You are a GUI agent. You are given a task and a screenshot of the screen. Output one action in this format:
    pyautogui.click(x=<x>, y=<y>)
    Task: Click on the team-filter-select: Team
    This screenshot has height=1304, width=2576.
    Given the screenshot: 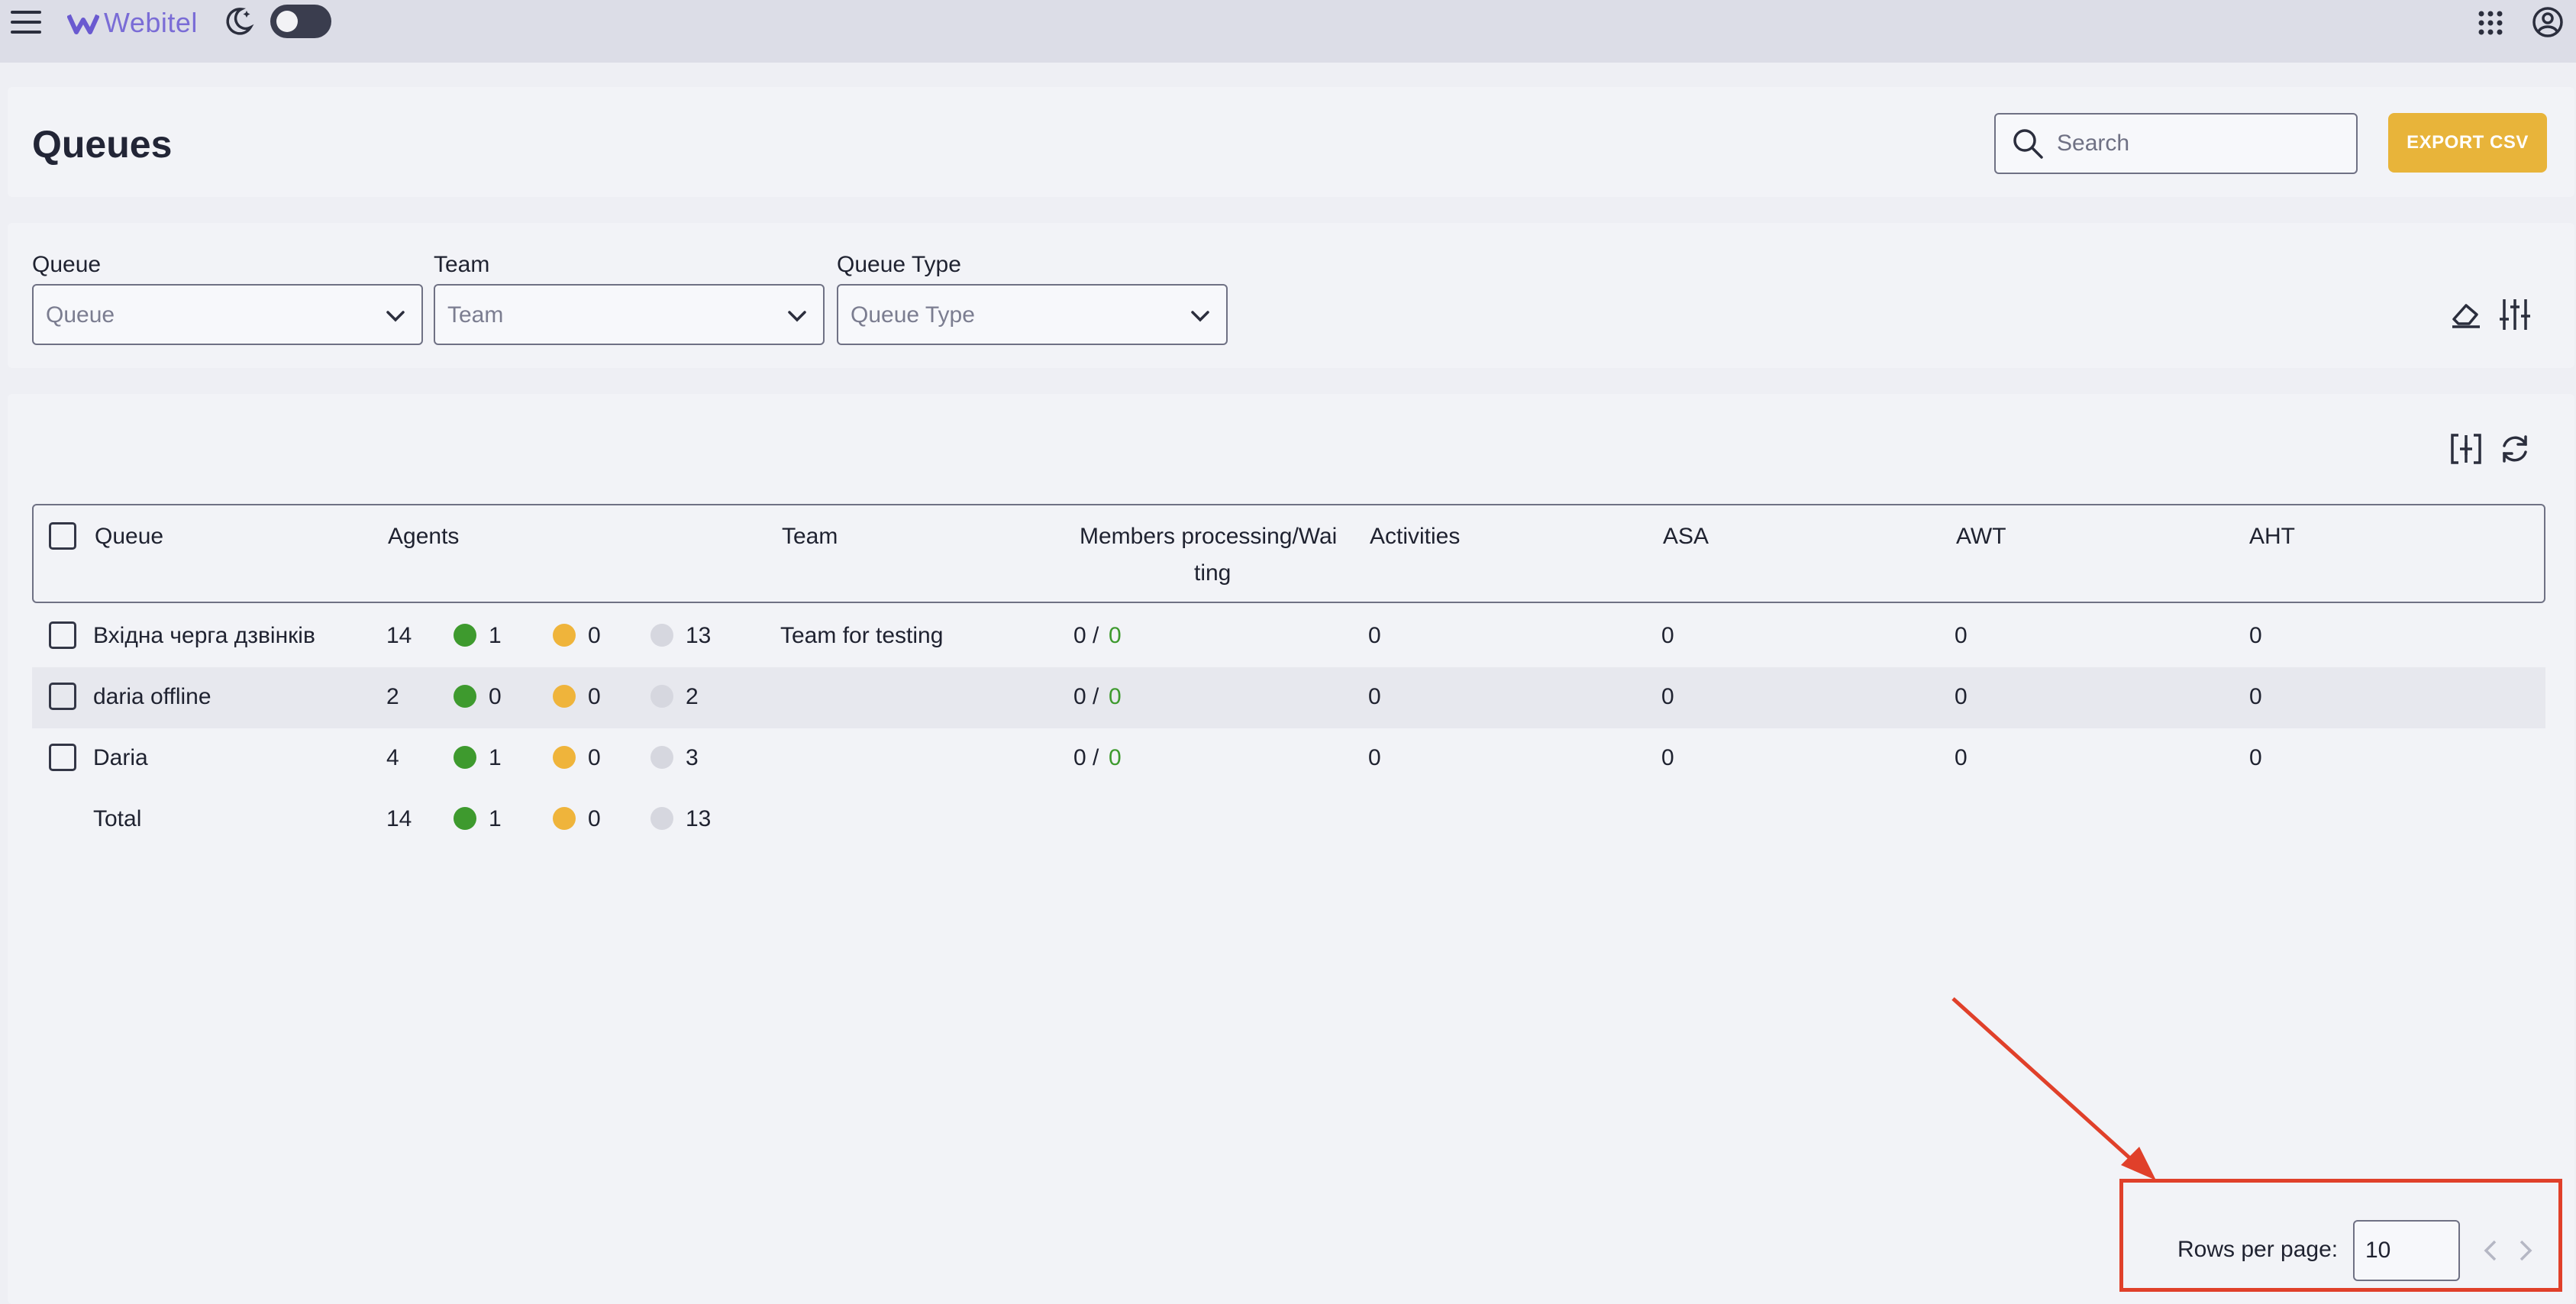 What is the action you would take?
    pyautogui.click(x=629, y=314)
    